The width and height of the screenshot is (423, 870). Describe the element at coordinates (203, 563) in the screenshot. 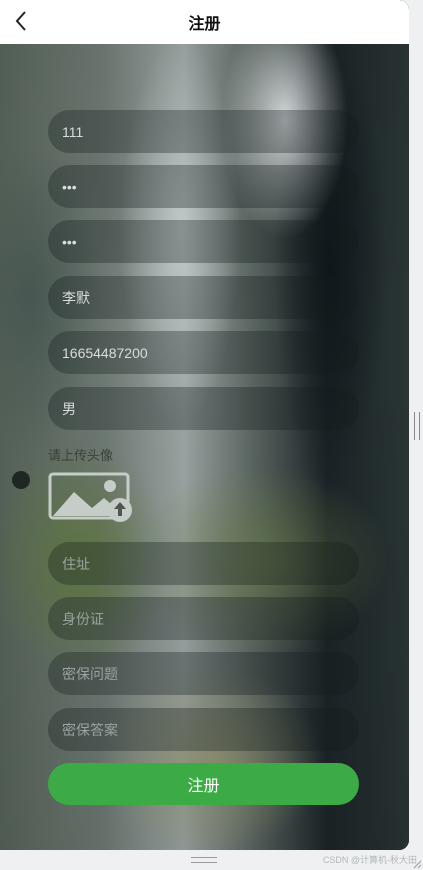

I see `address-field` at that location.